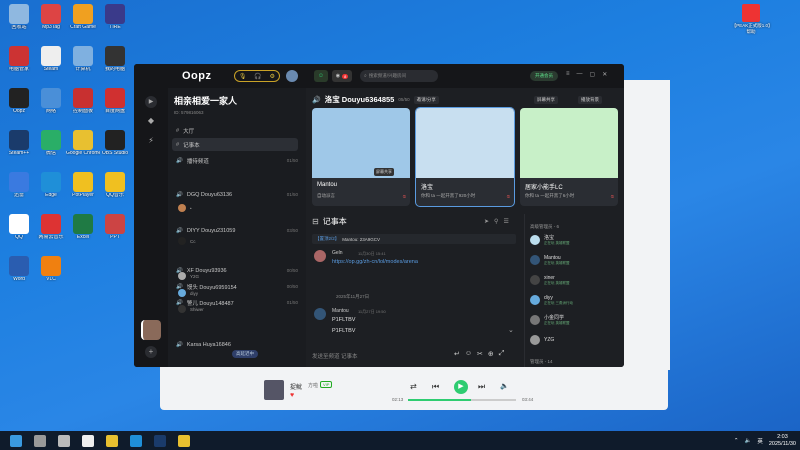  I want to click on explorer-icon, so click(184, 440).